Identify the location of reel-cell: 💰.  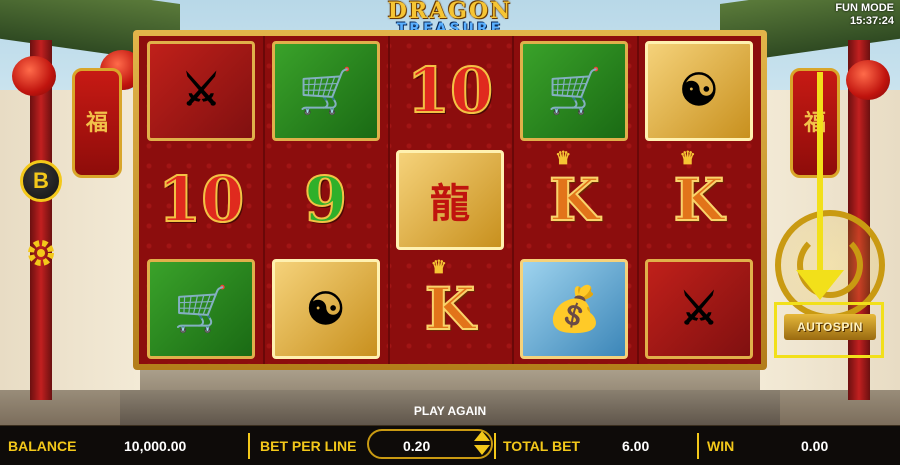
(574, 309).